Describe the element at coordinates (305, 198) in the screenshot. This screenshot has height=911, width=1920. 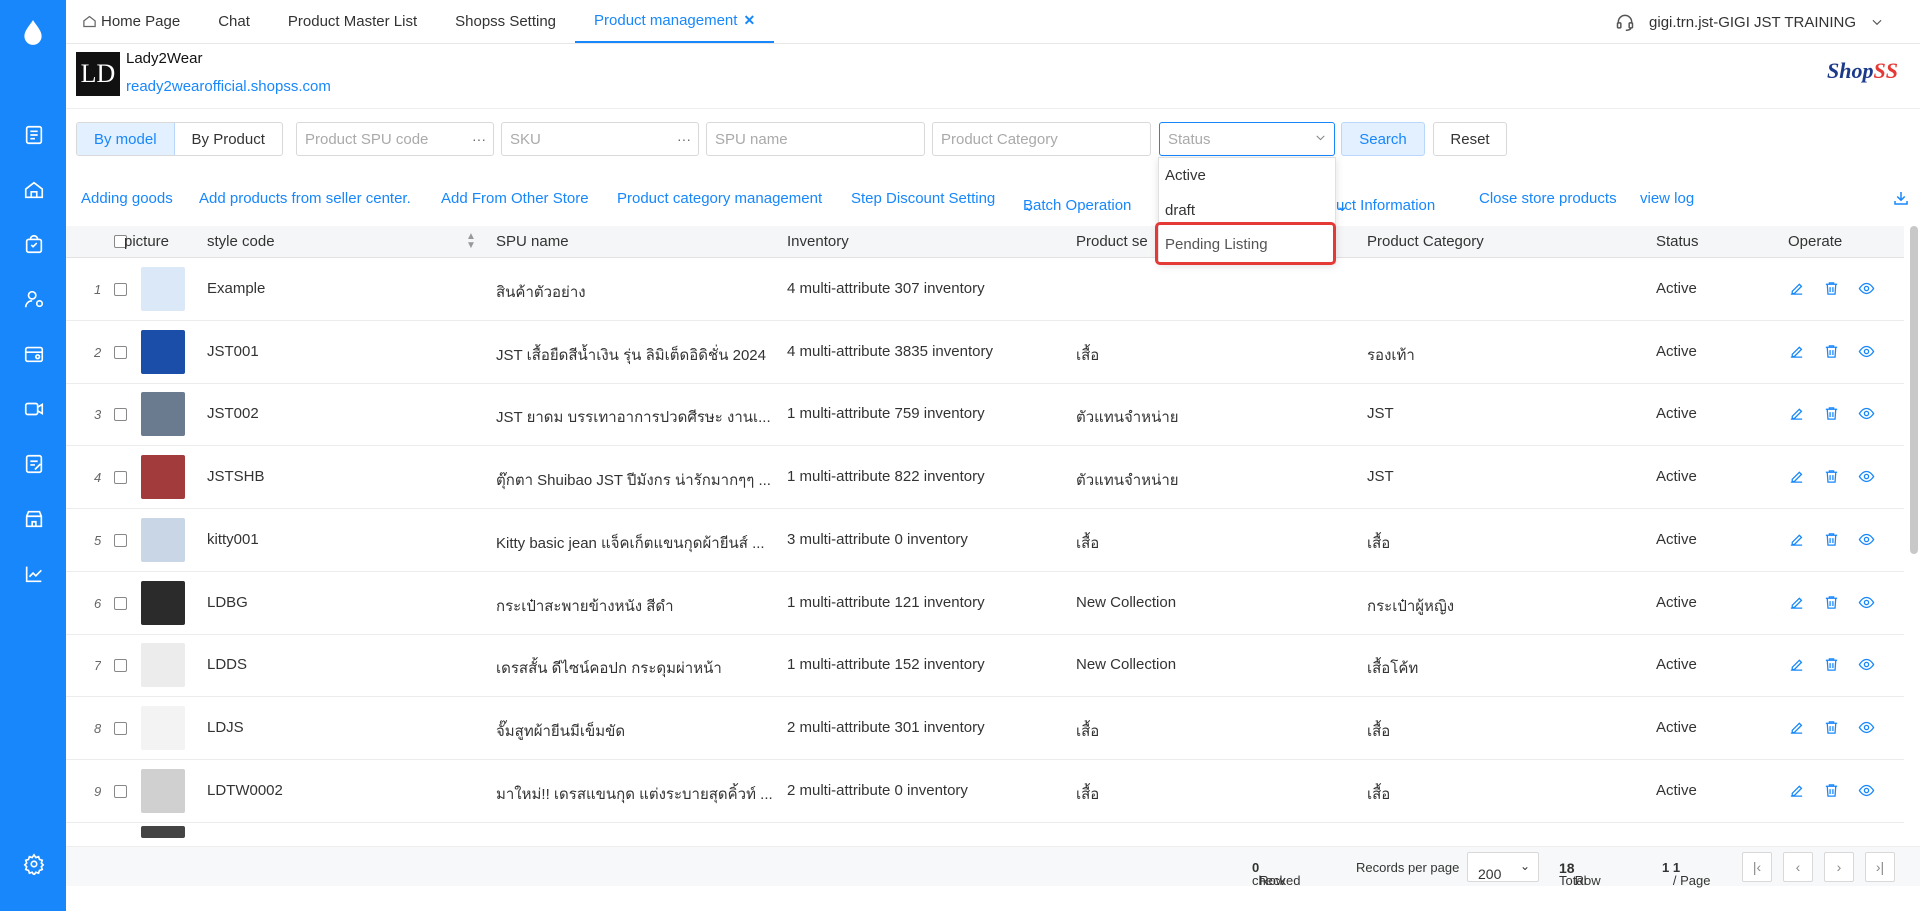
I see `add-from-seller-center-link: Add products from seller center.` at that location.